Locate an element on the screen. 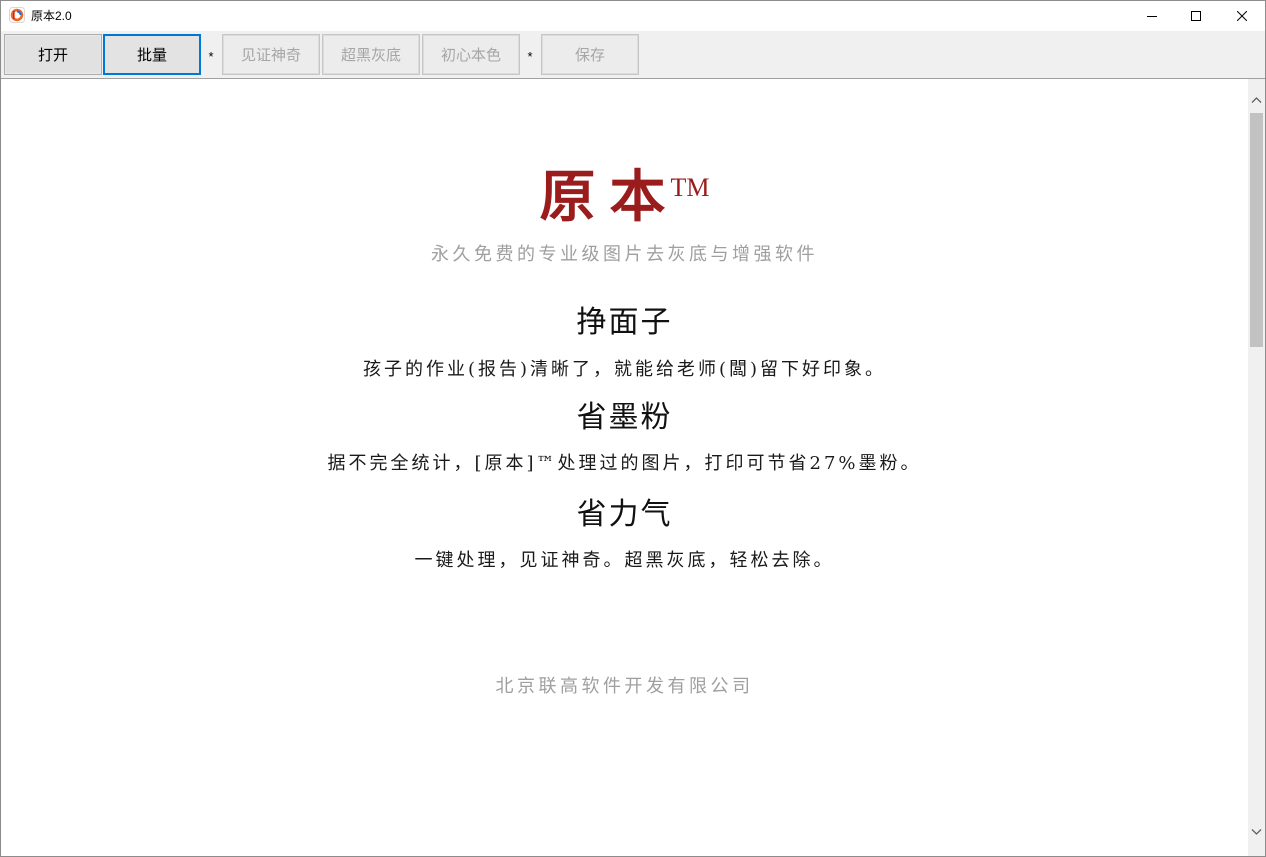 The height and width of the screenshot is (857, 1266). tagline: 永久免费的专业级图片去灰底与增强软件 is located at coordinates (624, 254).